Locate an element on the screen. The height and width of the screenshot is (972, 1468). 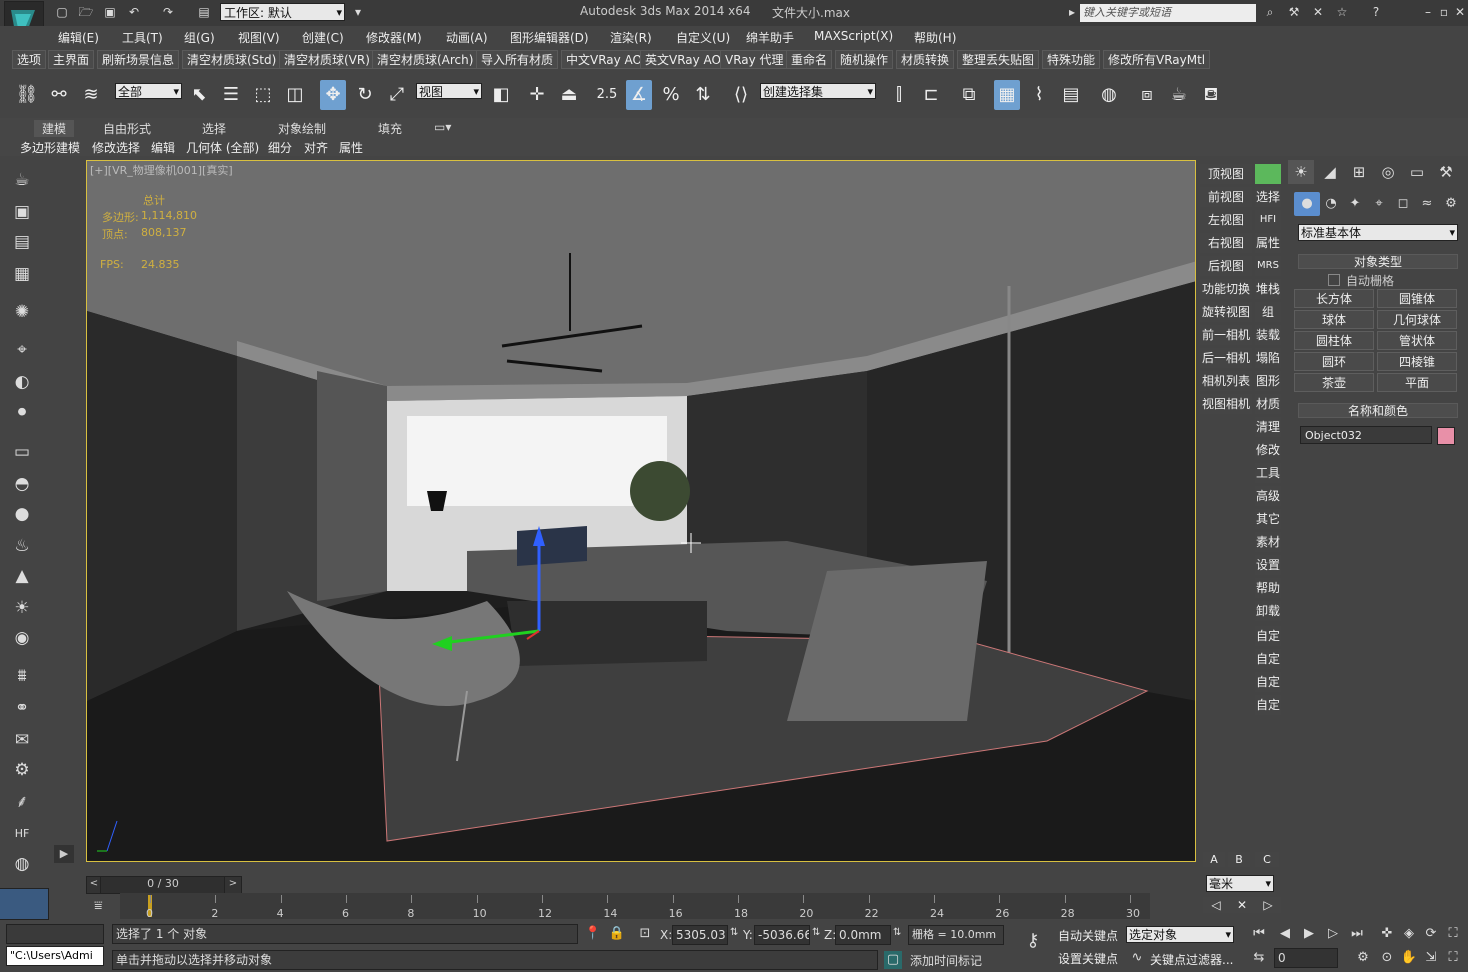
next-frame-icon: ▷ is located at coordinates (1333, 934).